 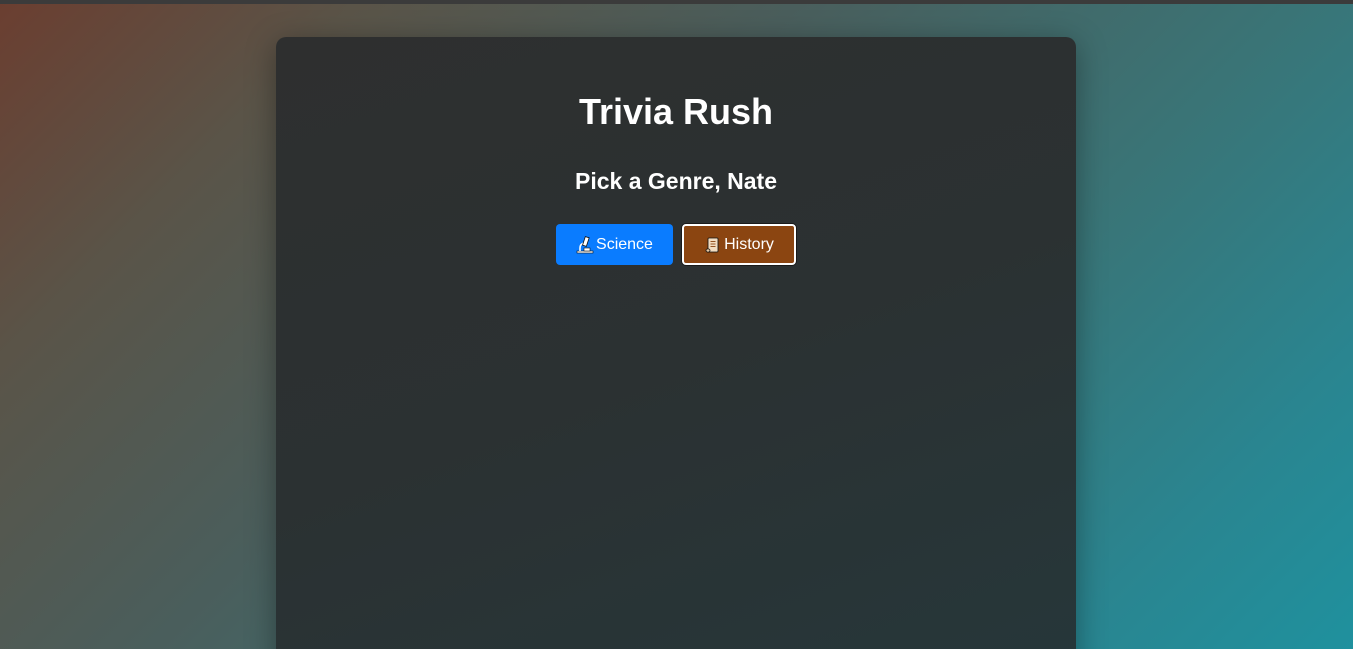 I want to click on genre-button-science-label: Science, so click(x=624, y=244).